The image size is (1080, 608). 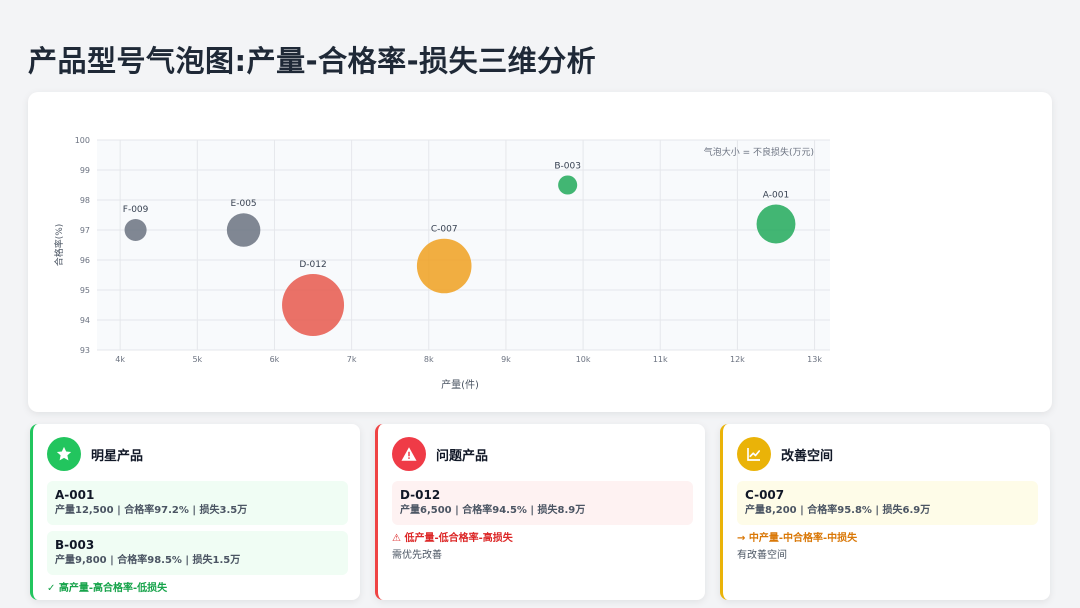 I want to click on y-tick-label: 100, so click(x=82, y=140).